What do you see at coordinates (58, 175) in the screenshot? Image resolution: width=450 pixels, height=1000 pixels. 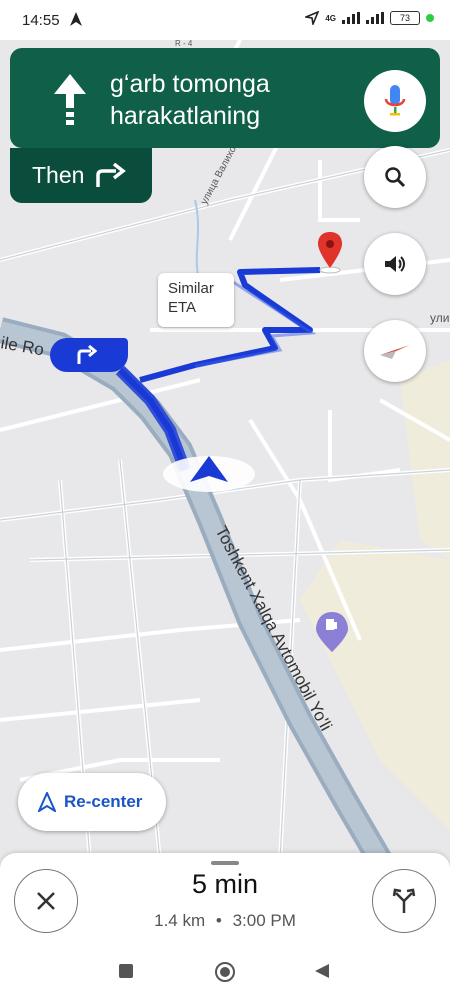 I see `then-label: Then` at bounding box center [58, 175].